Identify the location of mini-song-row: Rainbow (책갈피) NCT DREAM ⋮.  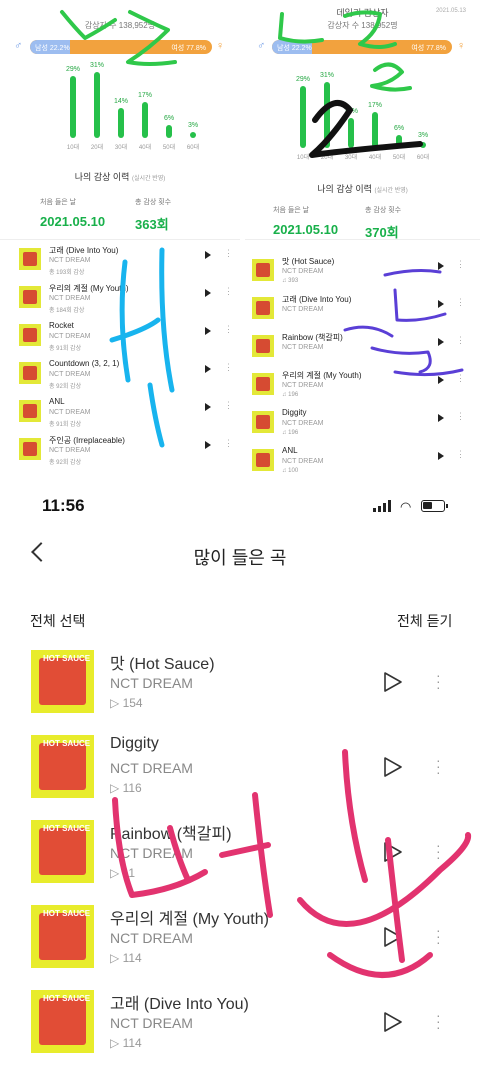
(364, 351).